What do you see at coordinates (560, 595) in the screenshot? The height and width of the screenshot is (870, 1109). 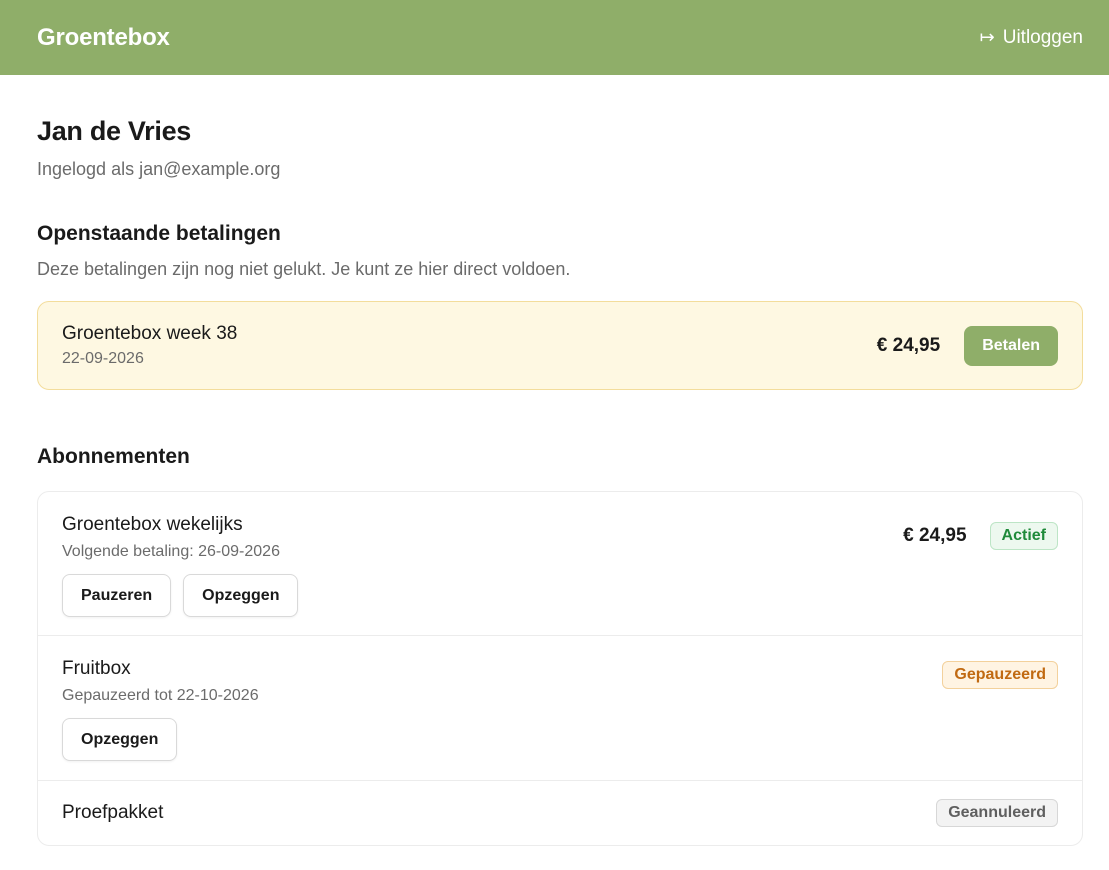 I see `subscription-actions: Pauzeren Opzeggen` at bounding box center [560, 595].